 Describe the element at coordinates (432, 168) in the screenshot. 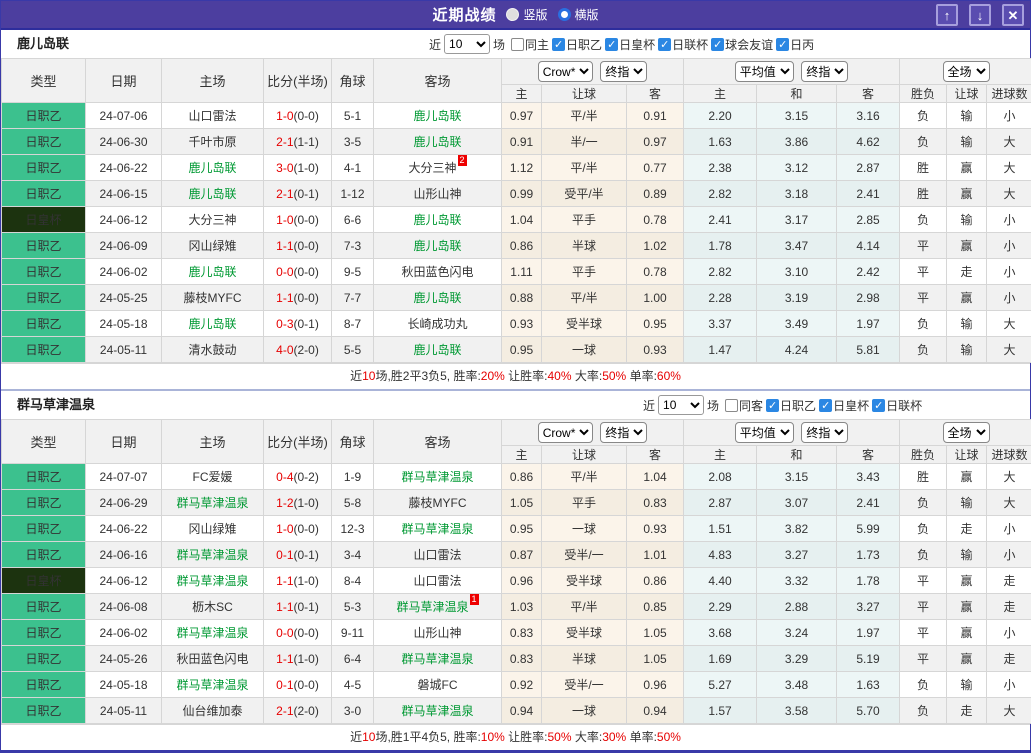

I see `away-team-link: 大分三神` at that location.